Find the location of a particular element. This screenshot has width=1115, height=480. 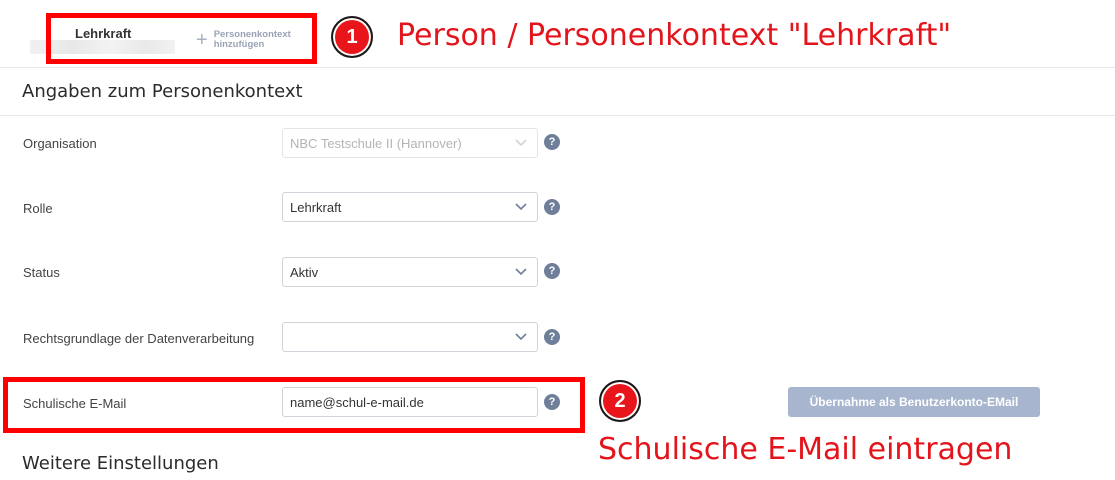

rolle-label: Rolle is located at coordinates (38, 208).